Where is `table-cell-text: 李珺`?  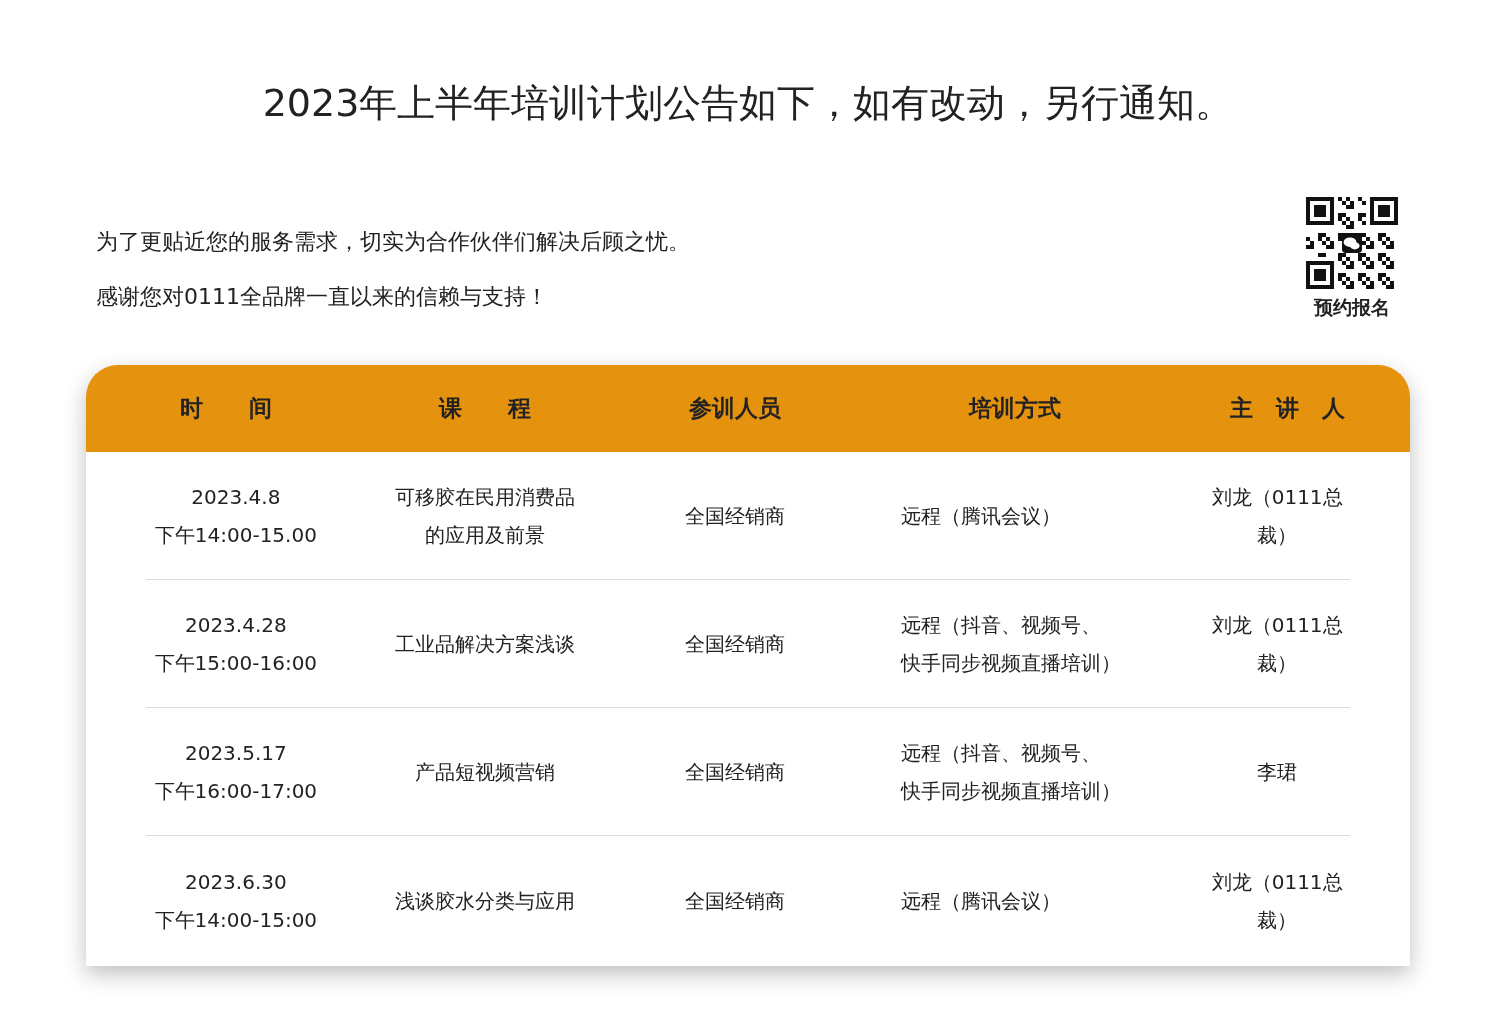 table-cell-text: 李珺 is located at coordinates (1277, 772).